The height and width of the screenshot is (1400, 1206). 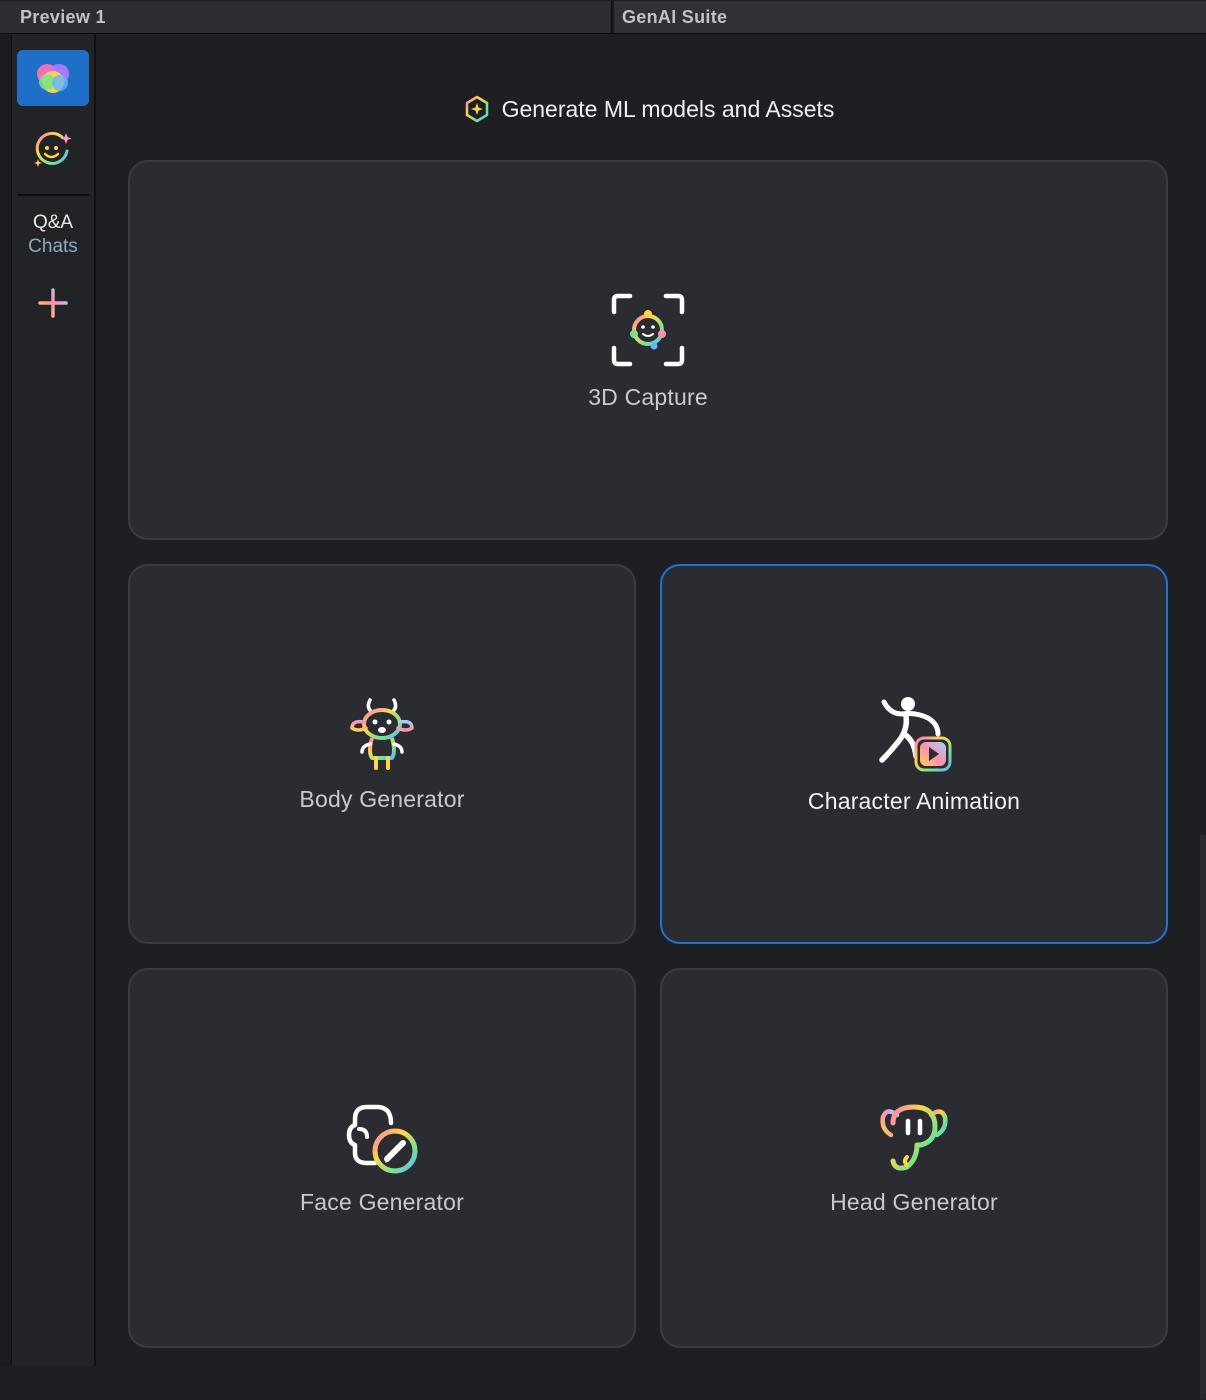 I want to click on card-label: Head Generator, so click(x=914, y=1201).